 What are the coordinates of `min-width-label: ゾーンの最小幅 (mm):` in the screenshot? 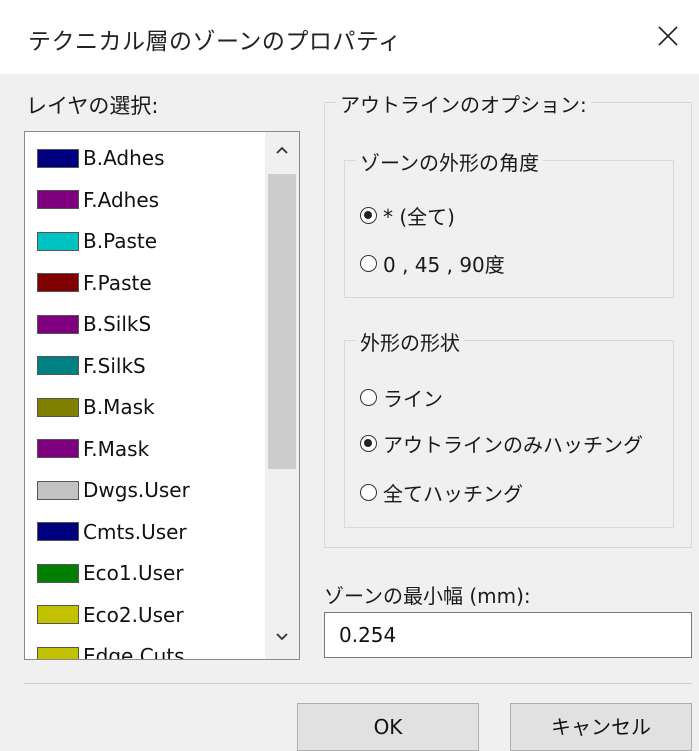 It's located at (427, 596).